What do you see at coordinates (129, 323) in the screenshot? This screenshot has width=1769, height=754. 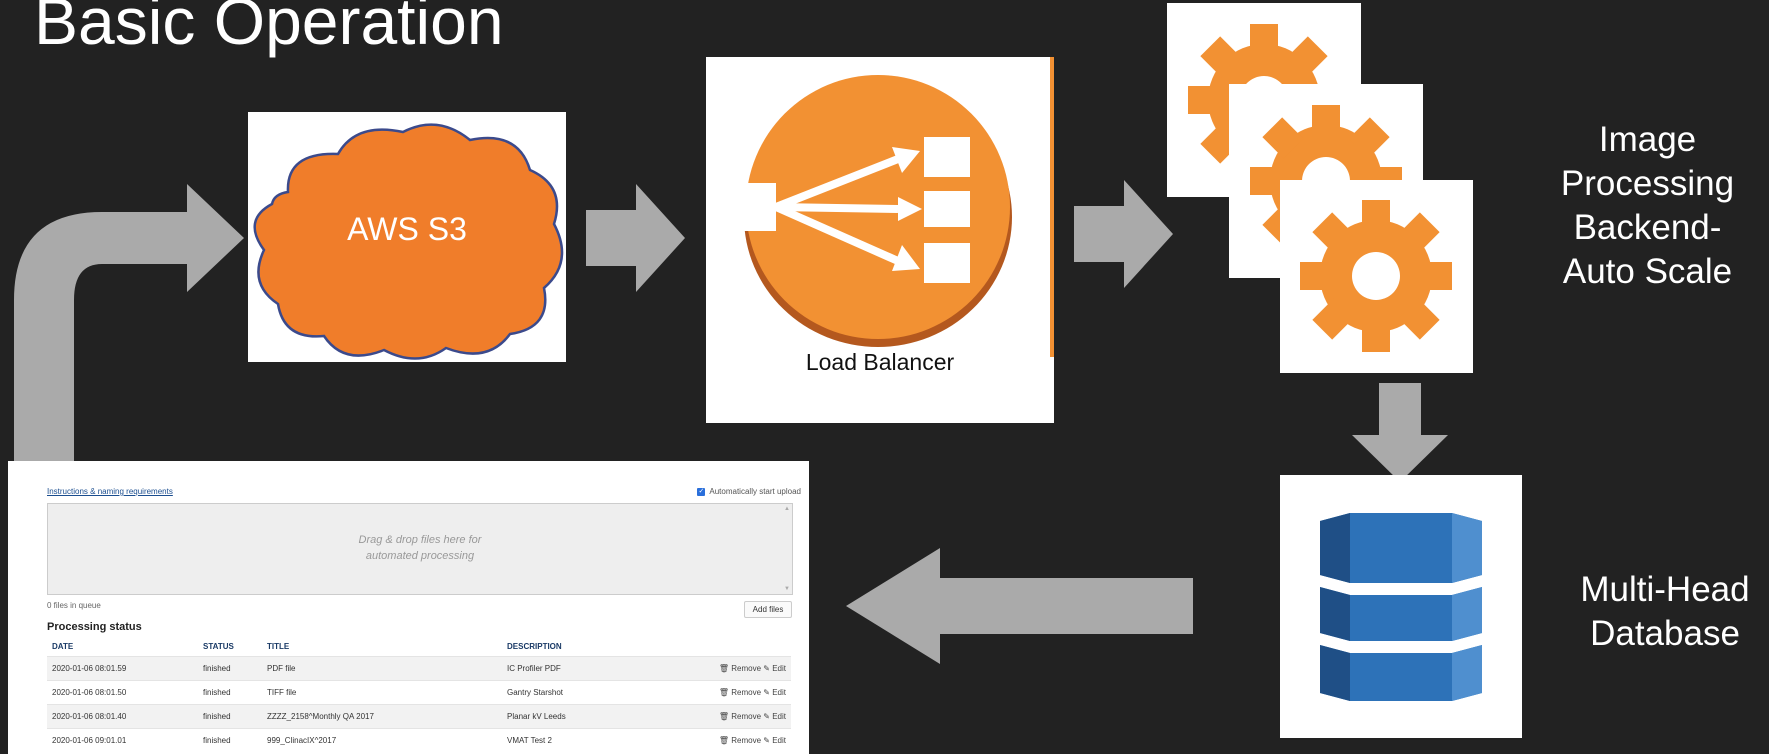 I see `return-arrow` at bounding box center [129, 323].